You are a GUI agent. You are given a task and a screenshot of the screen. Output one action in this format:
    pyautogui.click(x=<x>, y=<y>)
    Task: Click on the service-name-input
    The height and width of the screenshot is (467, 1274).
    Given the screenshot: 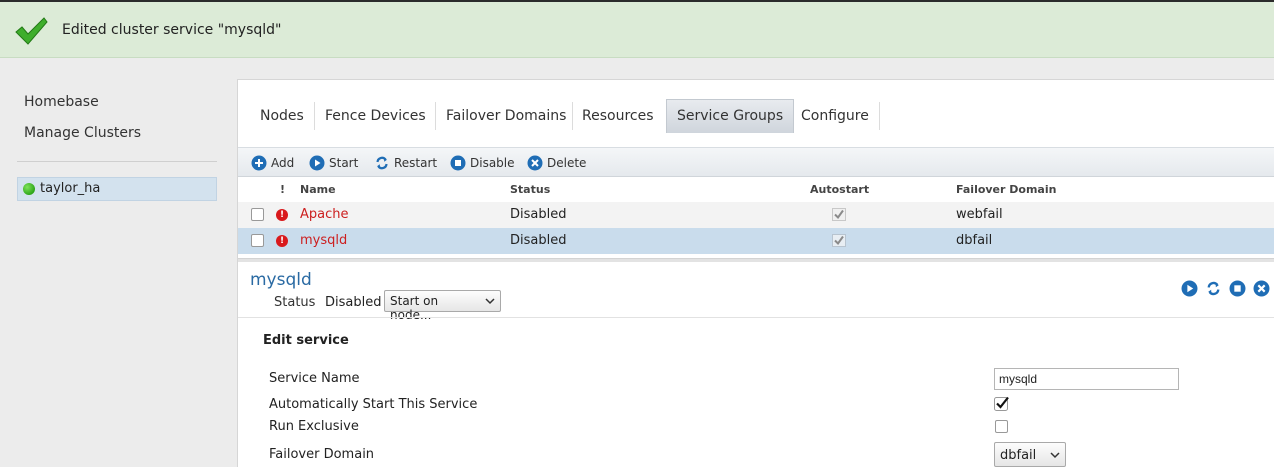 What is the action you would take?
    pyautogui.click(x=1086, y=379)
    